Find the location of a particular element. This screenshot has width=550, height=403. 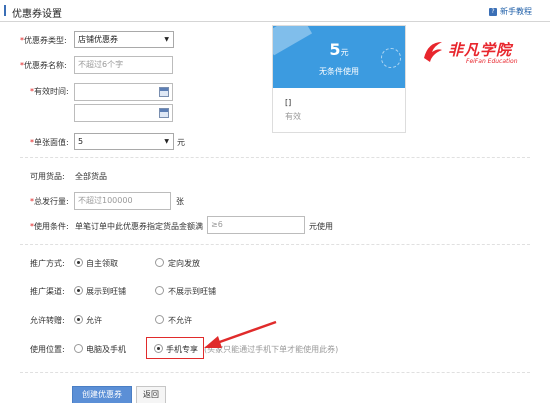

help-link-label: 新手教程 is located at coordinates (516, 11).